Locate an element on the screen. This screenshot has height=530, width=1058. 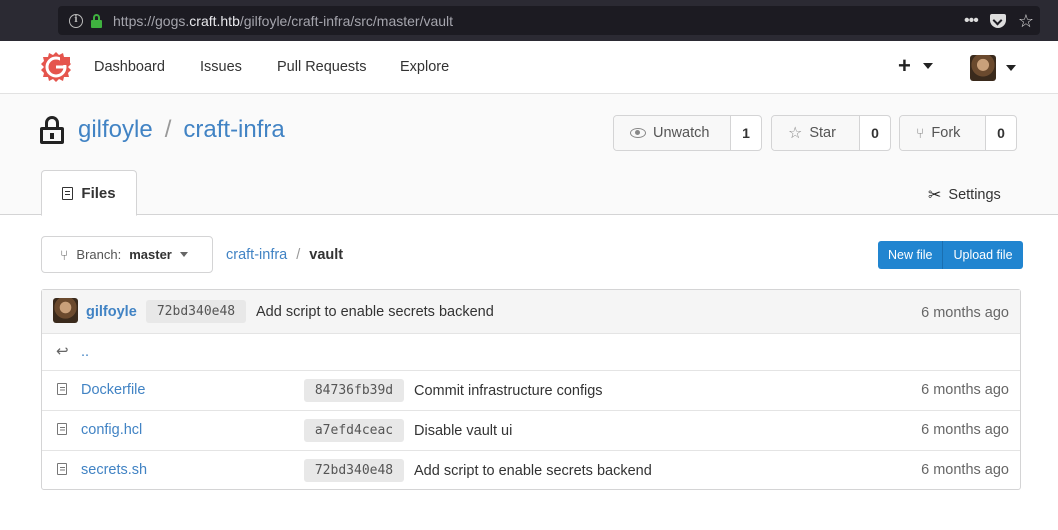
star-count: 0 is located at coordinates (875, 133).